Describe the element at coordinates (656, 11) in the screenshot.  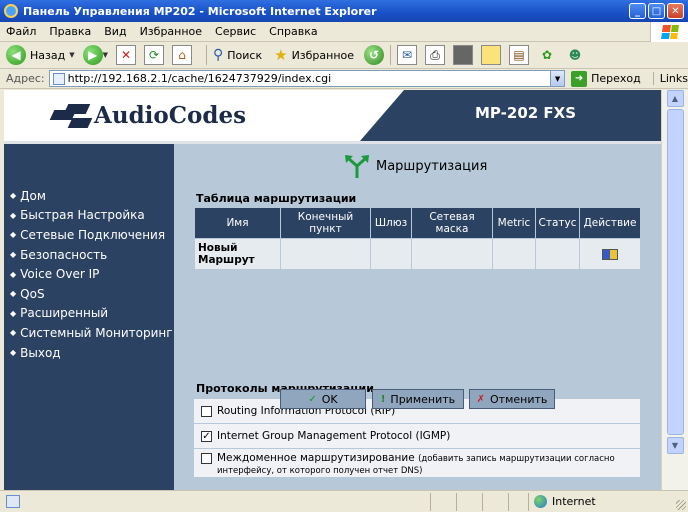
I see `maximize-button: □` at that location.